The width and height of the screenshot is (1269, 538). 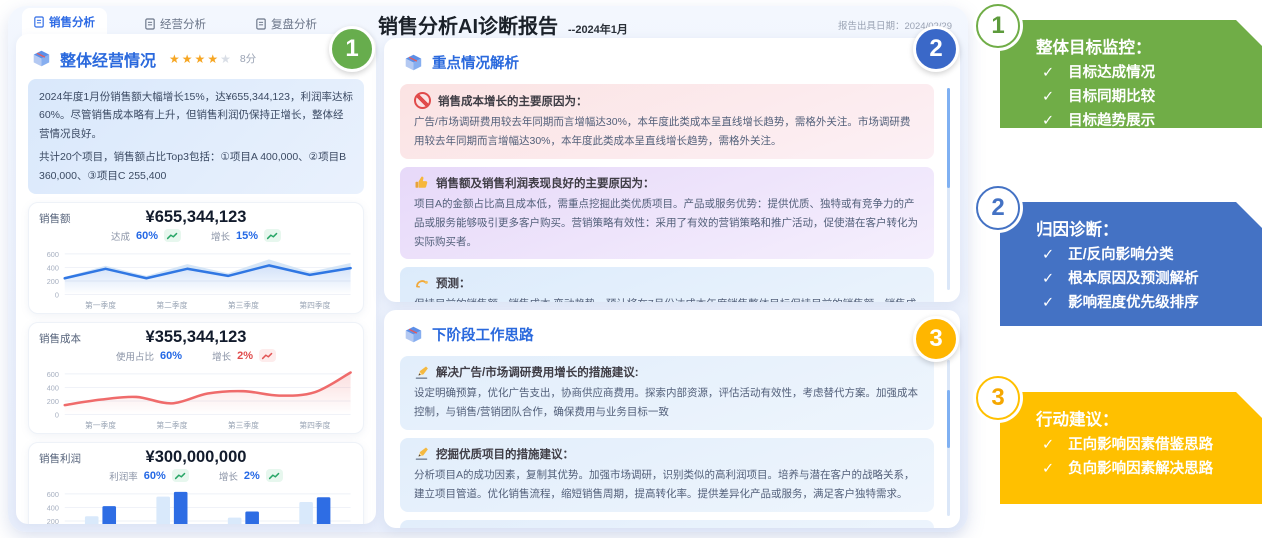 What do you see at coordinates (1144, 280) in the screenshot?
I see `annotation-item: 根本原因及预测解析` at bounding box center [1144, 280].